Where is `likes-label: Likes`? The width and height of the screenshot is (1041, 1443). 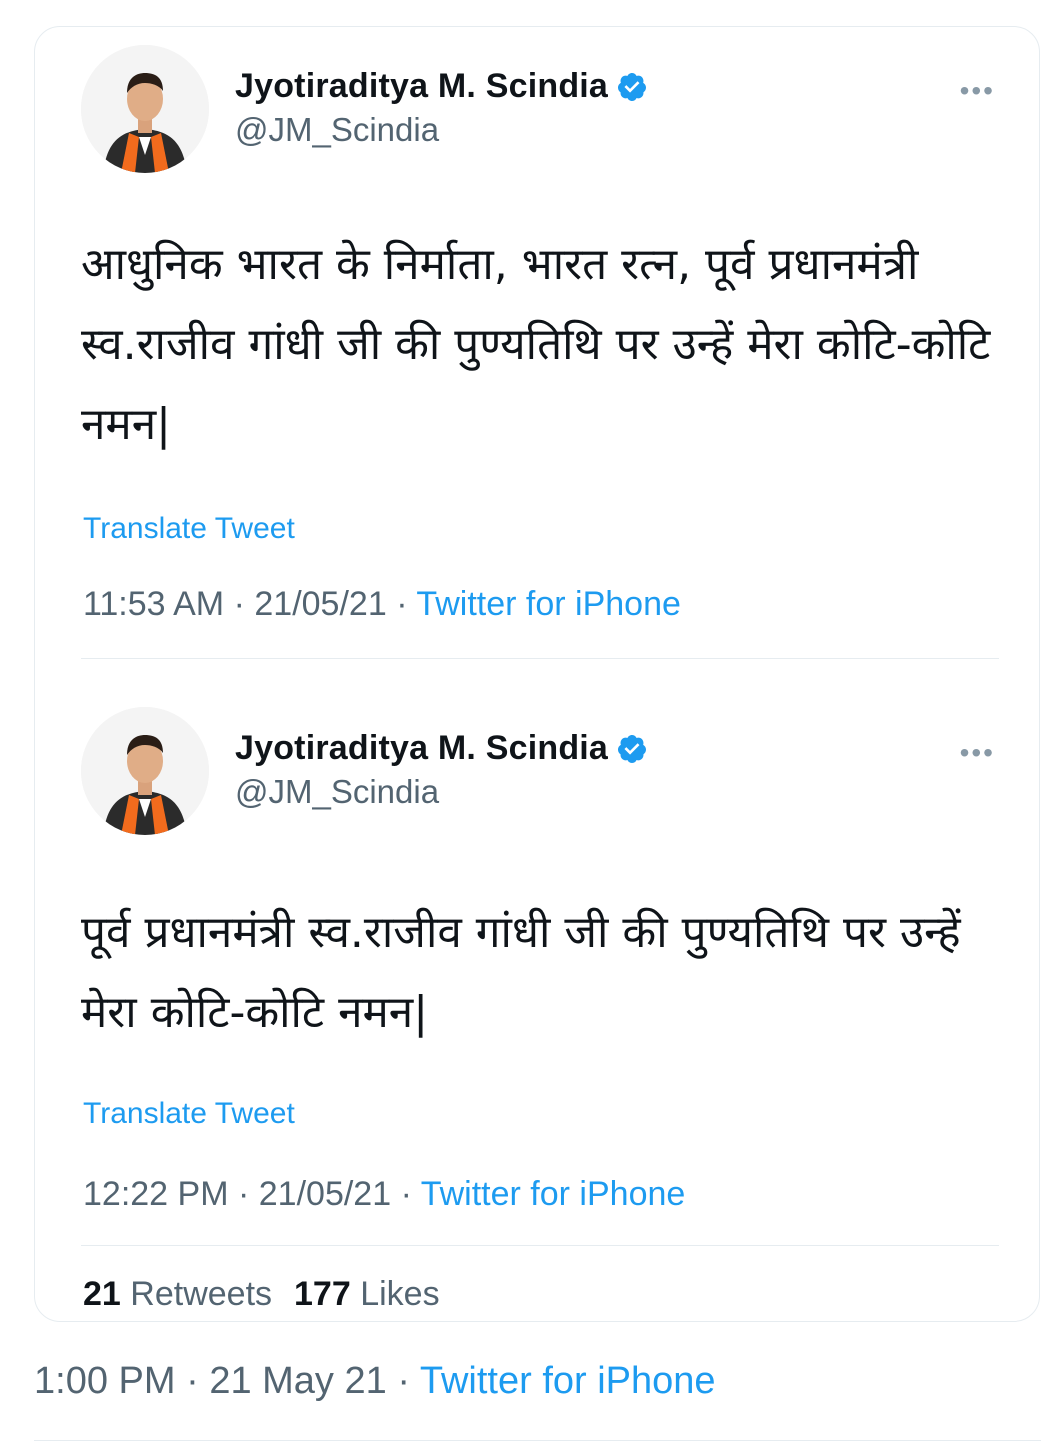
likes-label: Likes is located at coordinates (400, 1294).